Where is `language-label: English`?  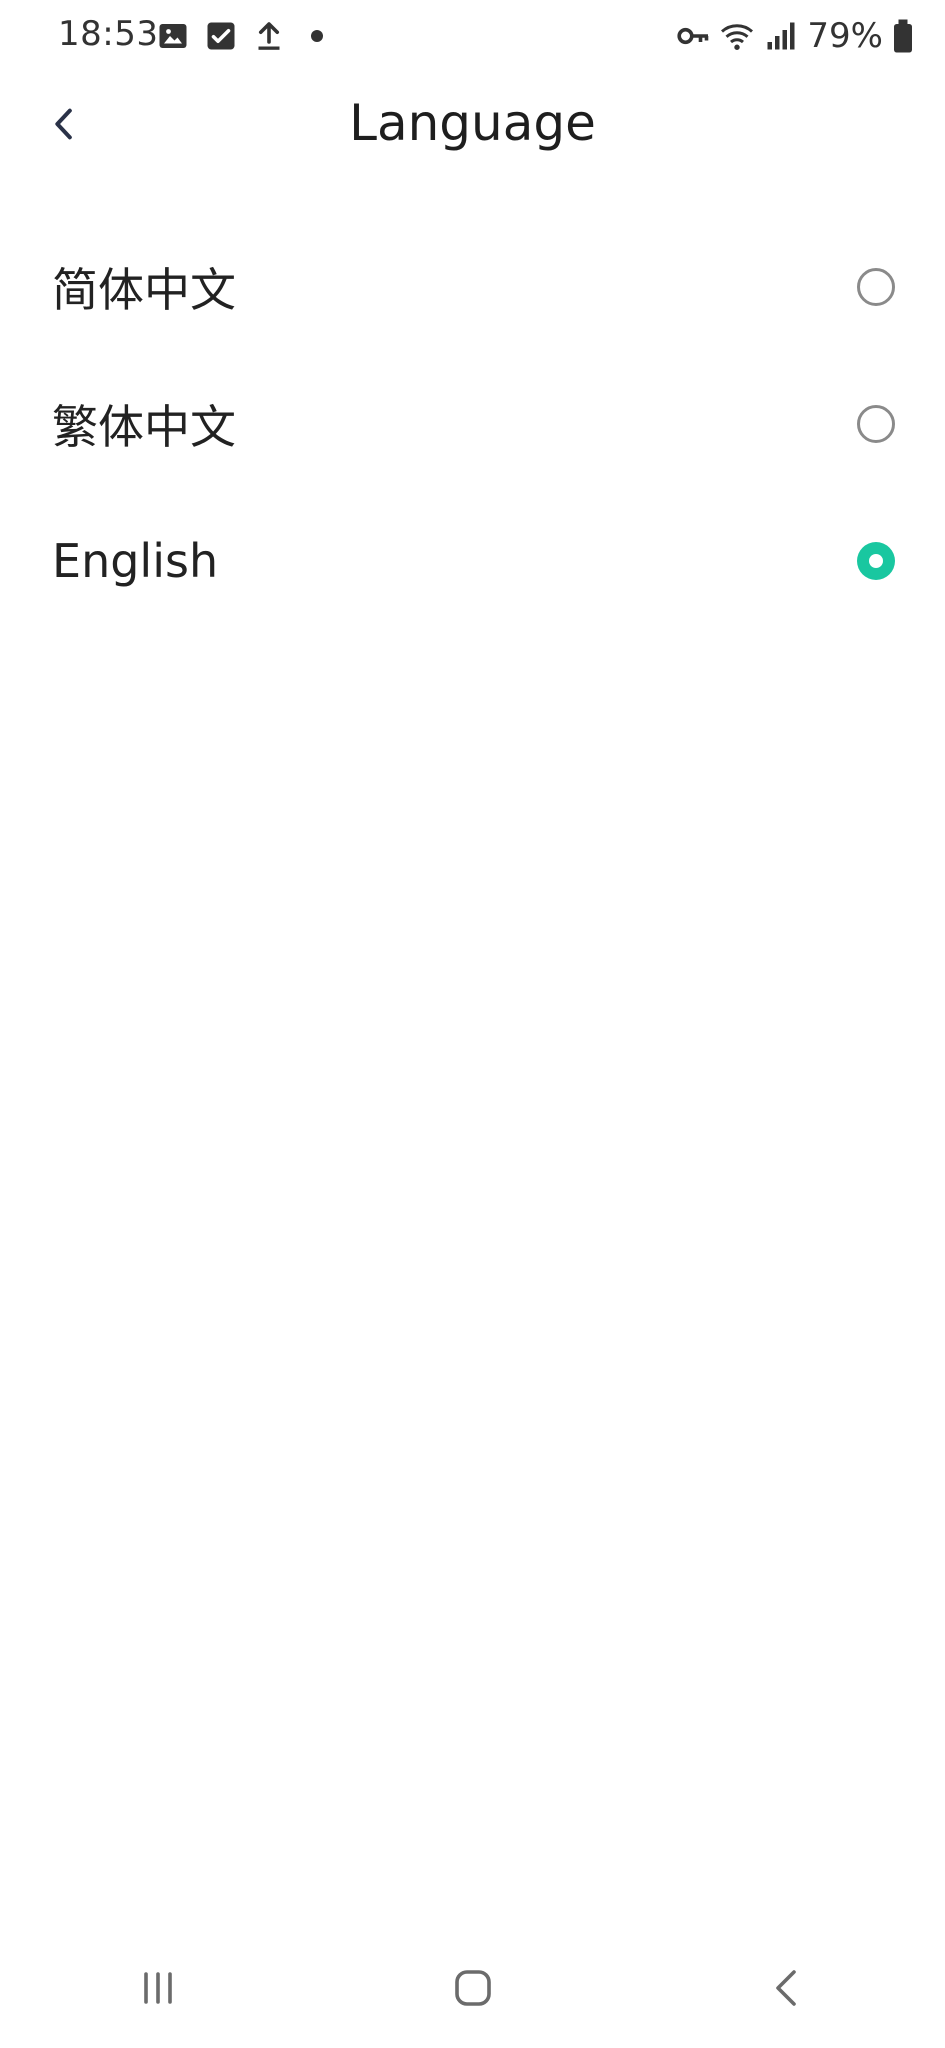 language-label: English is located at coordinates (135, 560).